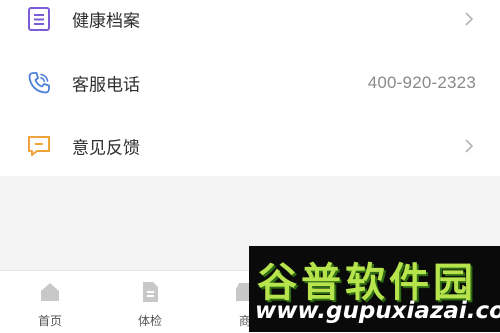 This screenshot has width=500, height=333. What do you see at coordinates (149, 321) in the screenshot?
I see `tab-label: 体检` at bounding box center [149, 321].